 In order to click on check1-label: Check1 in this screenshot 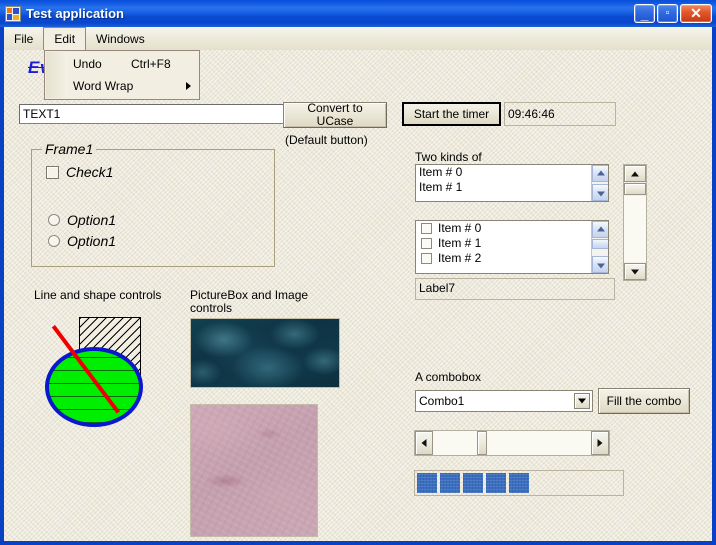, I will do `click(90, 172)`.